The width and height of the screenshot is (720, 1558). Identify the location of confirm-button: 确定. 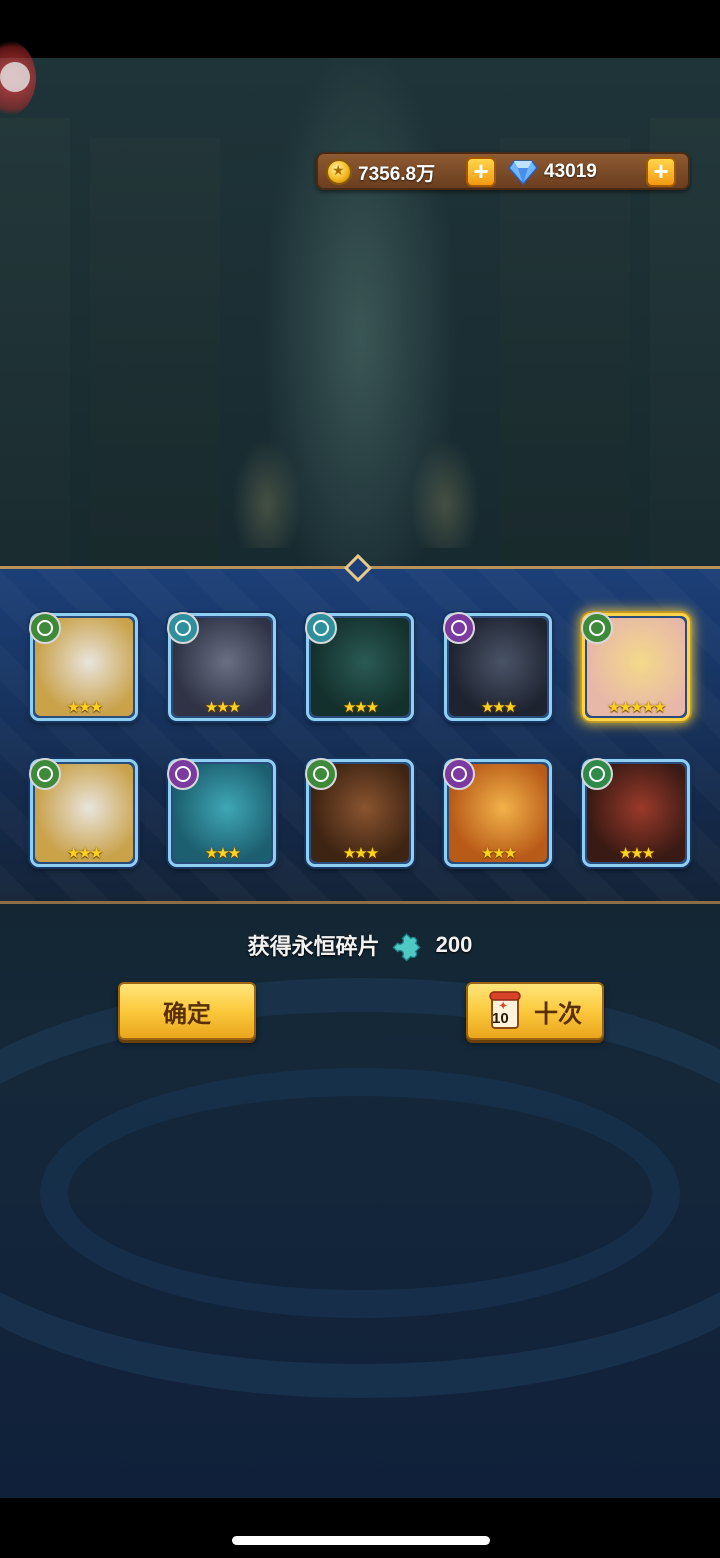
(187, 1011).